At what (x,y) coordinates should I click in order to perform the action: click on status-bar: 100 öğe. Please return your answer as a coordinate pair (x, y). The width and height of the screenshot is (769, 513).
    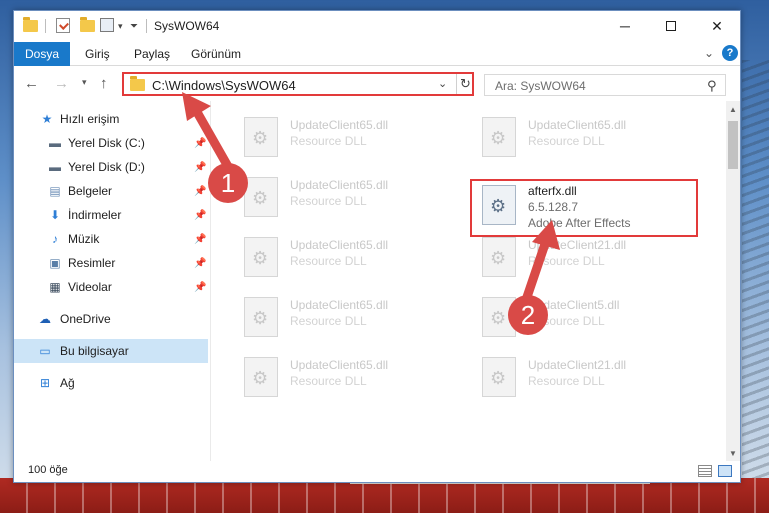
    Looking at the image, I should click on (377, 471).